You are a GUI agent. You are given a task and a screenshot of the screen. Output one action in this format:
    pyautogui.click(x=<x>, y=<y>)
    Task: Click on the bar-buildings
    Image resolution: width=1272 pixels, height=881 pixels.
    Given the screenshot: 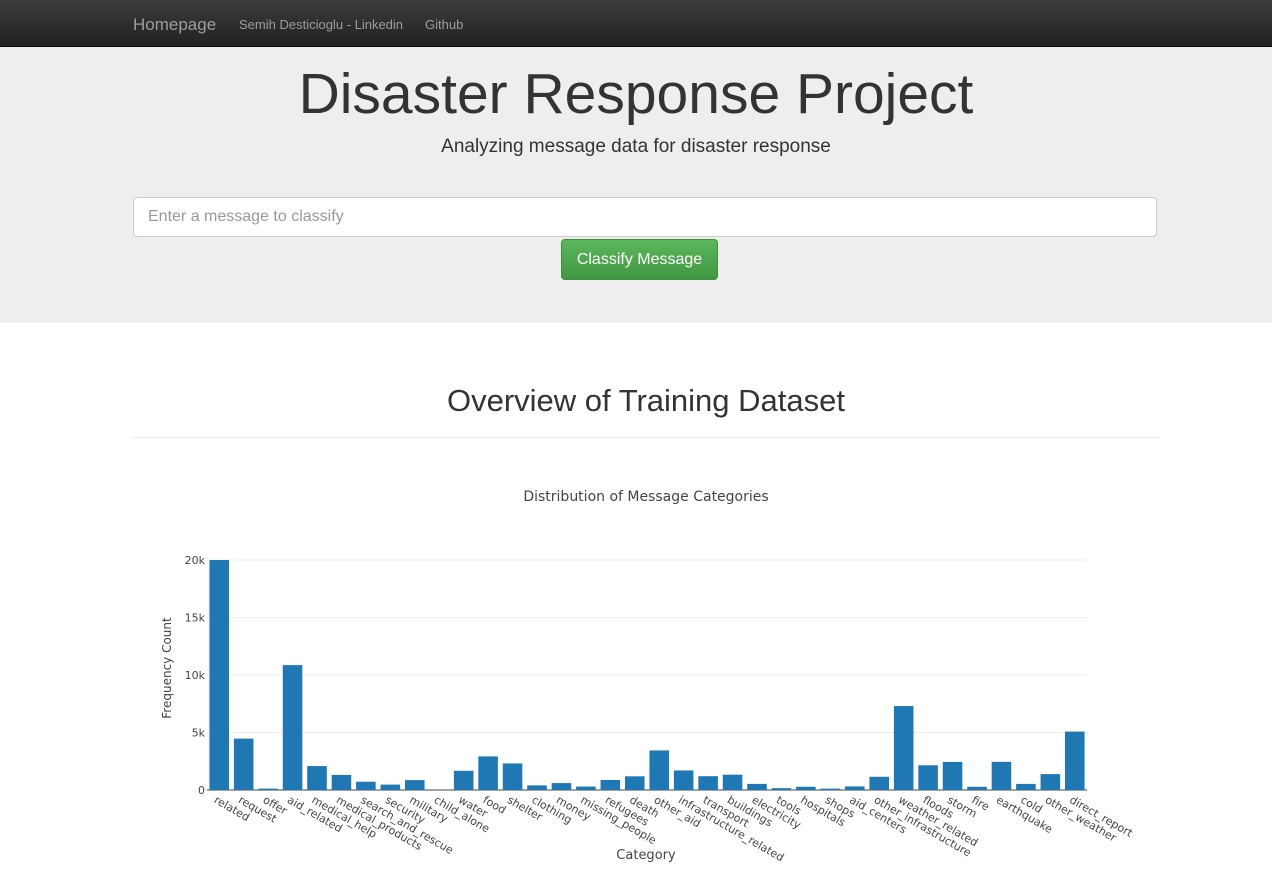 What is the action you would take?
    pyautogui.click(x=732, y=782)
    